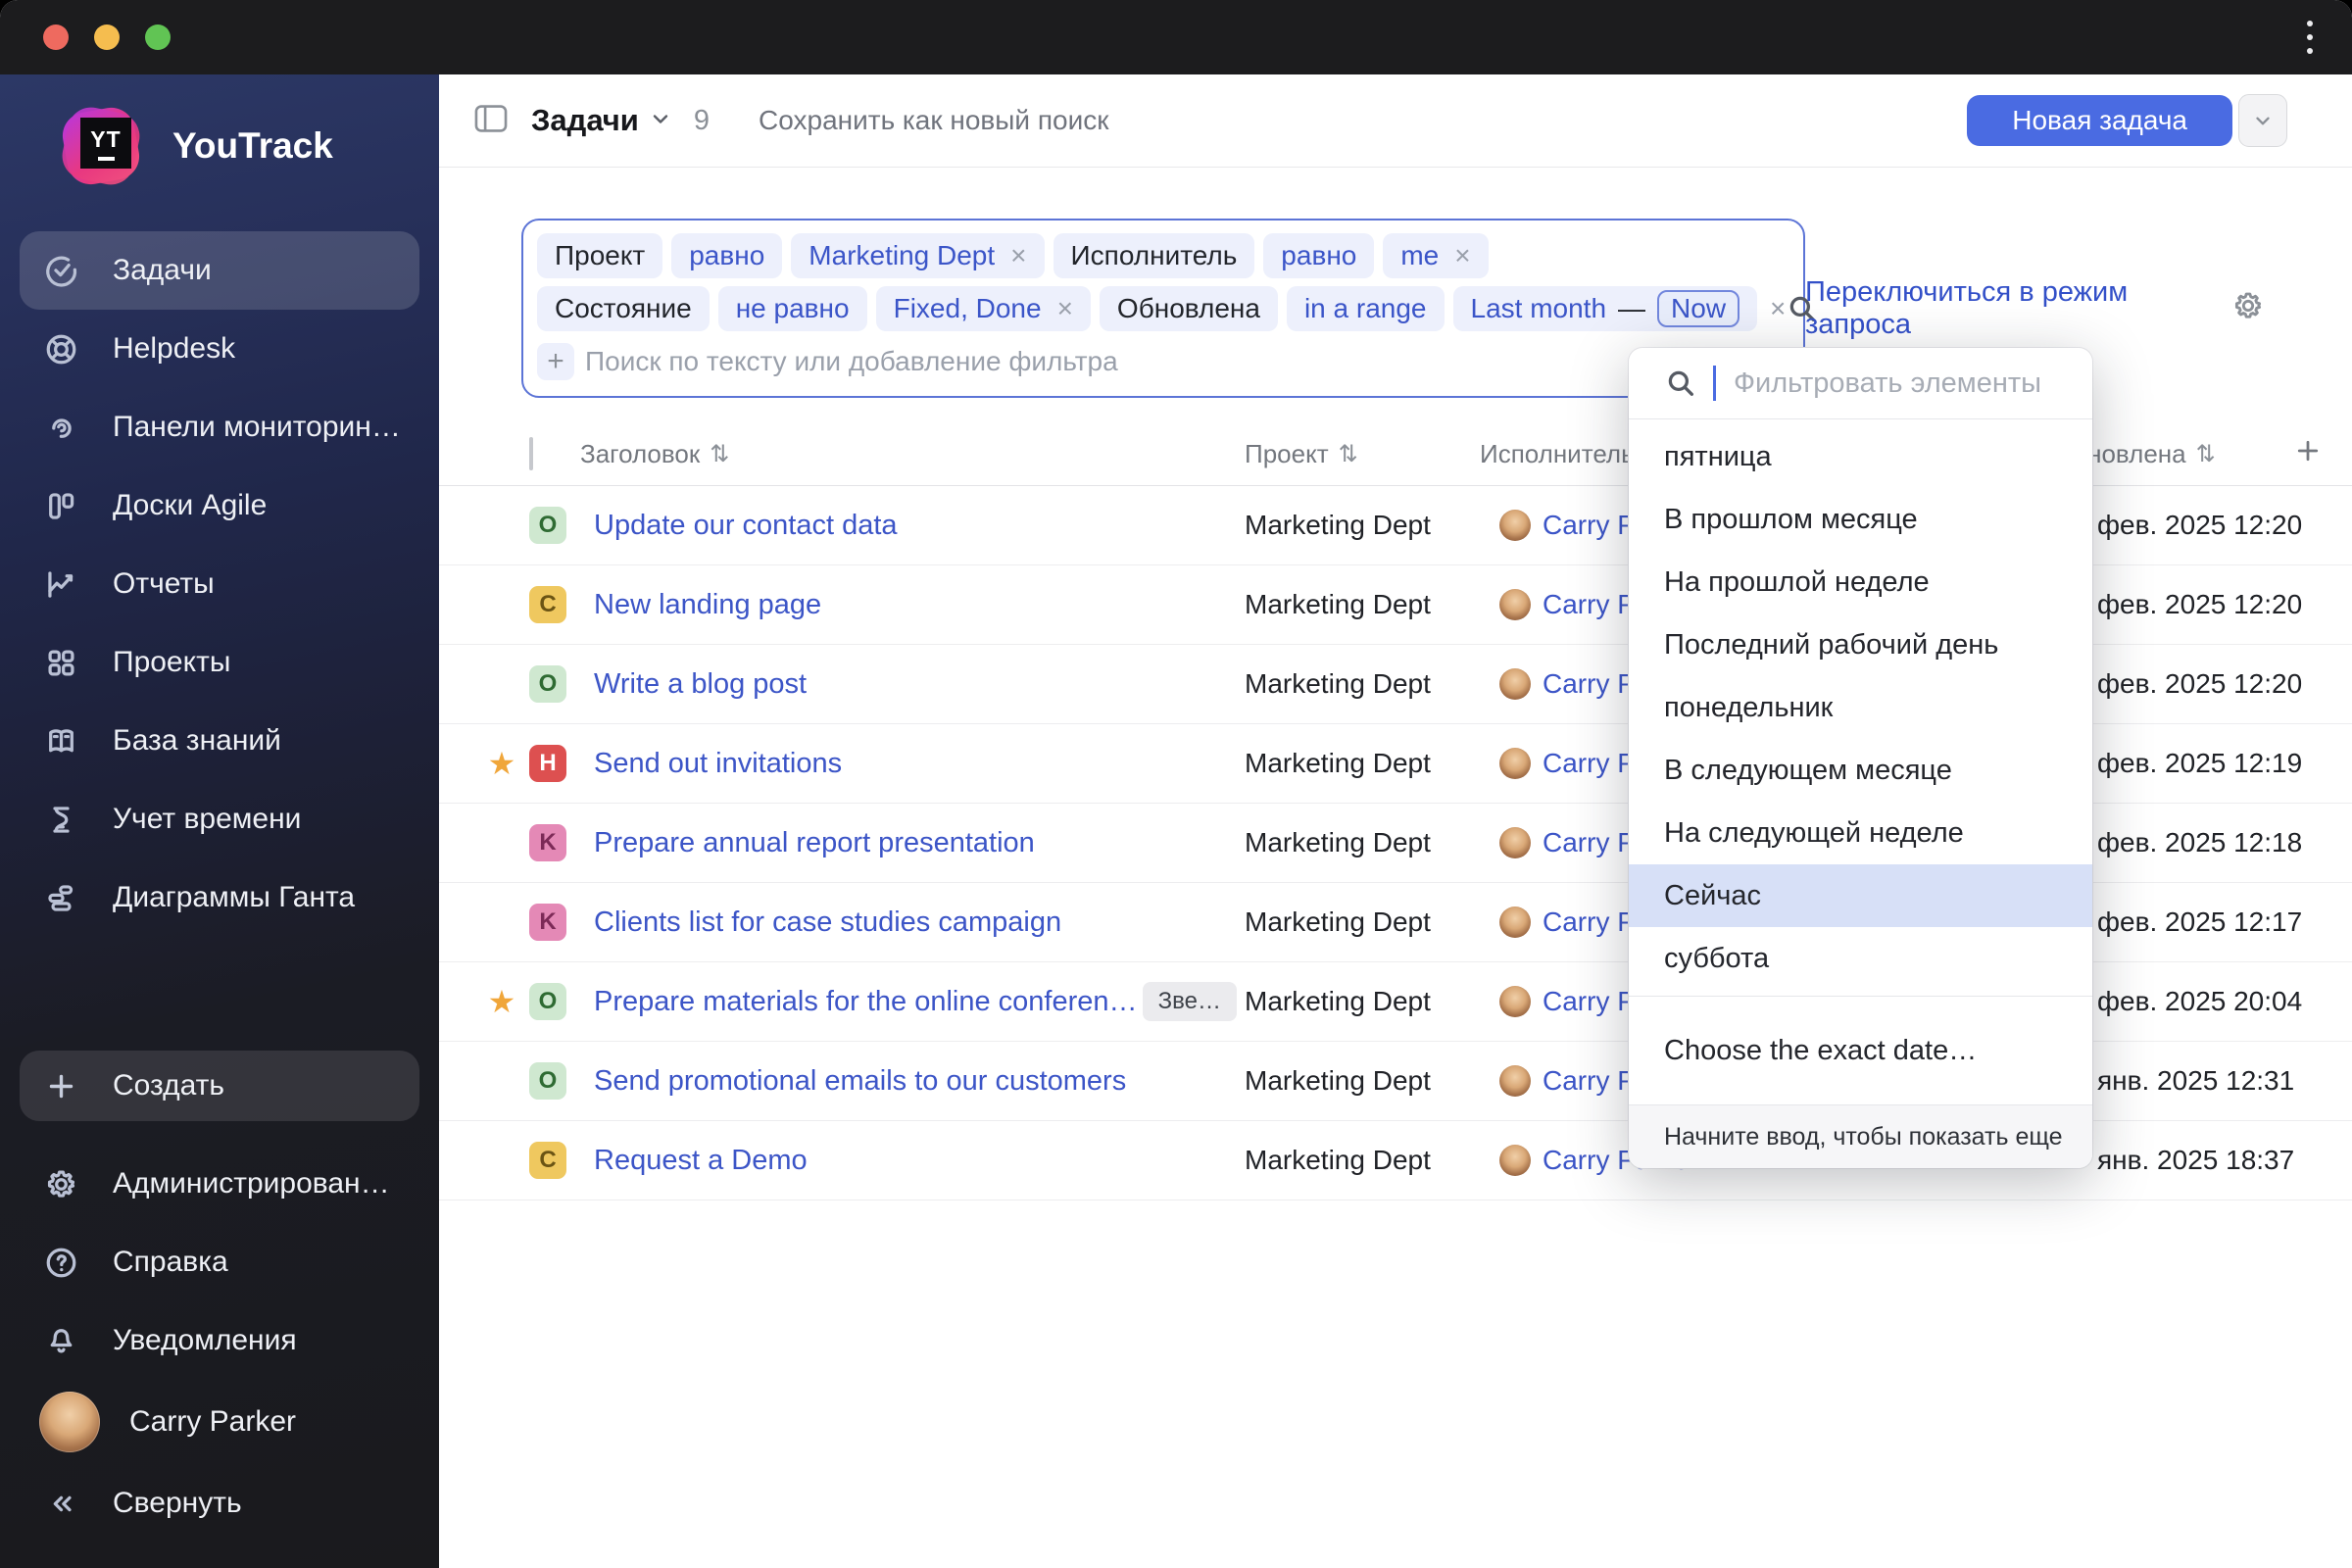  Describe the element at coordinates (1860, 770) in the screenshot. I see `dropdown-item: В следующем месяце` at that location.